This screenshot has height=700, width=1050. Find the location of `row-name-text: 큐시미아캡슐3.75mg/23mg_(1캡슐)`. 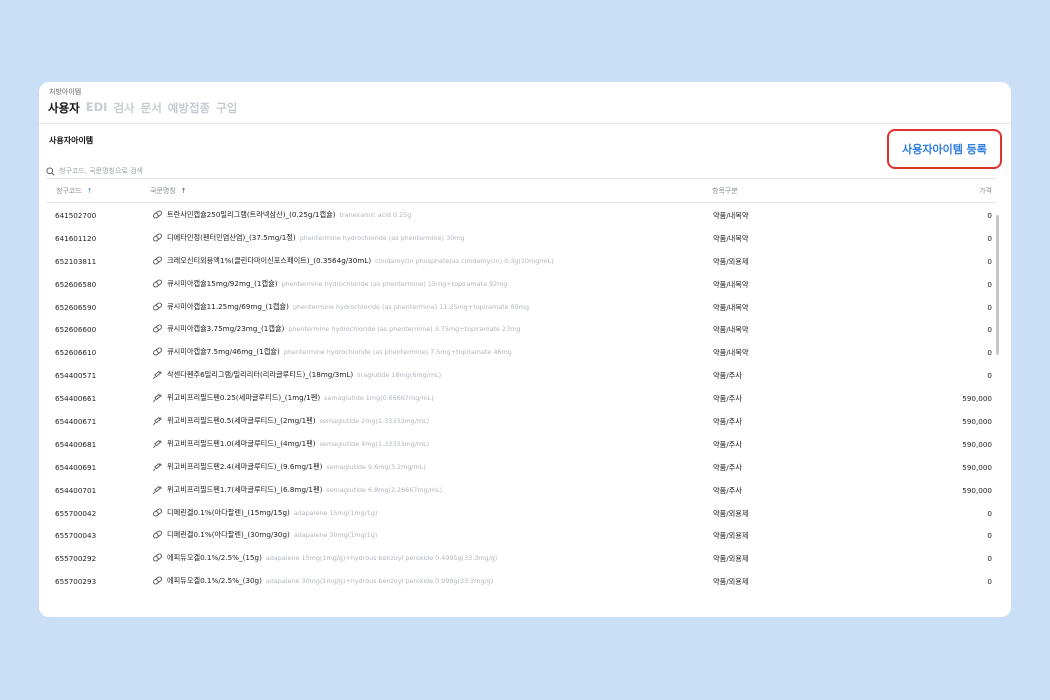

row-name-text: 큐시미아캡슐3.75mg/23mg_(1캡슐) is located at coordinates (226, 329).